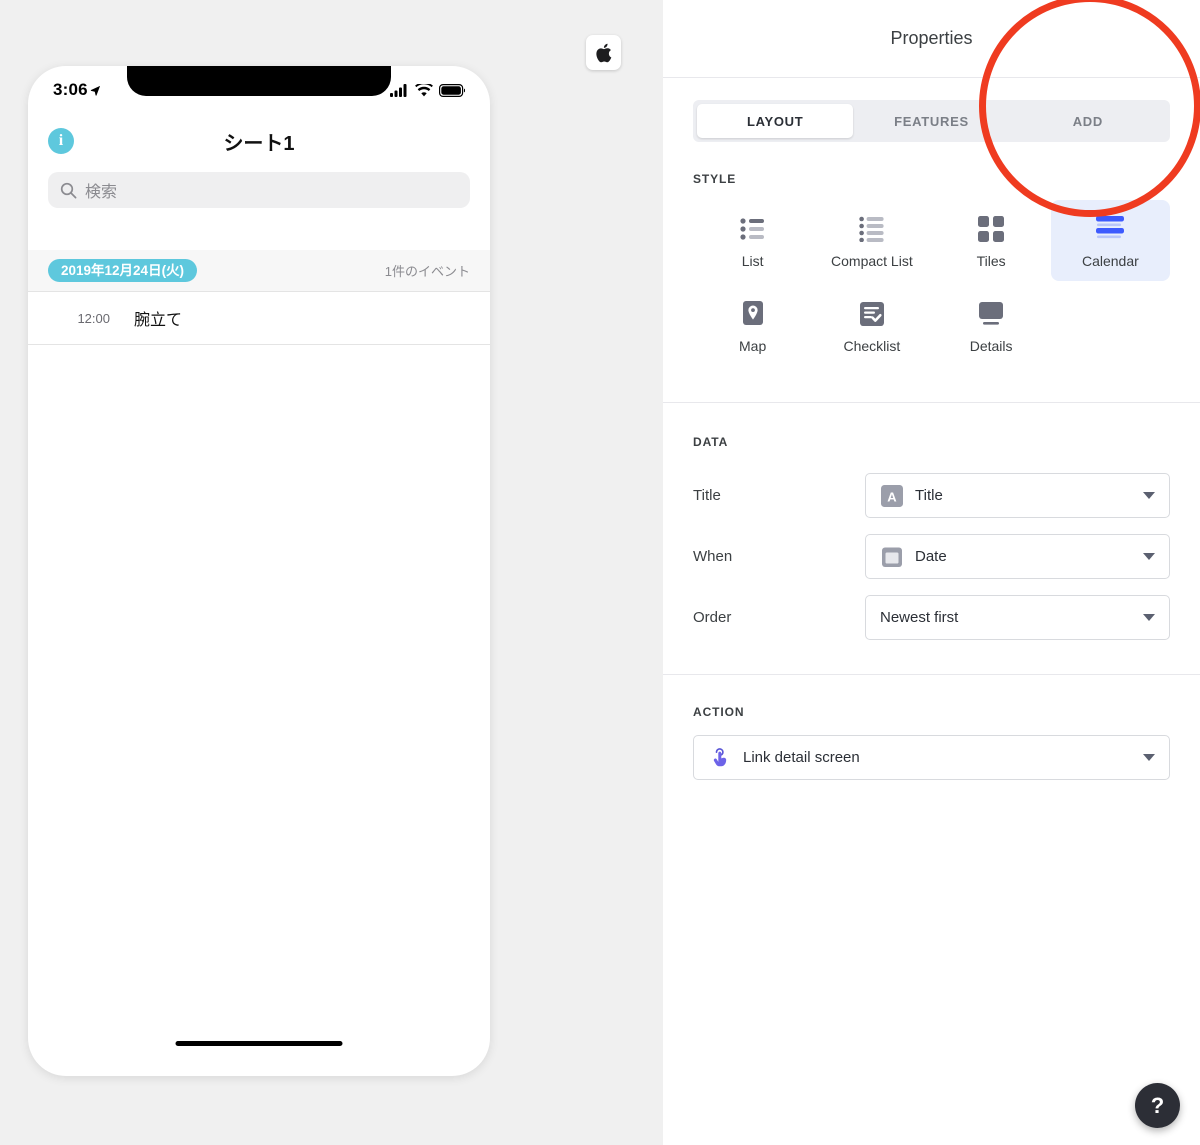 The image size is (1200, 1145). I want to click on style-option-checklist: Checklist, so click(871, 325).